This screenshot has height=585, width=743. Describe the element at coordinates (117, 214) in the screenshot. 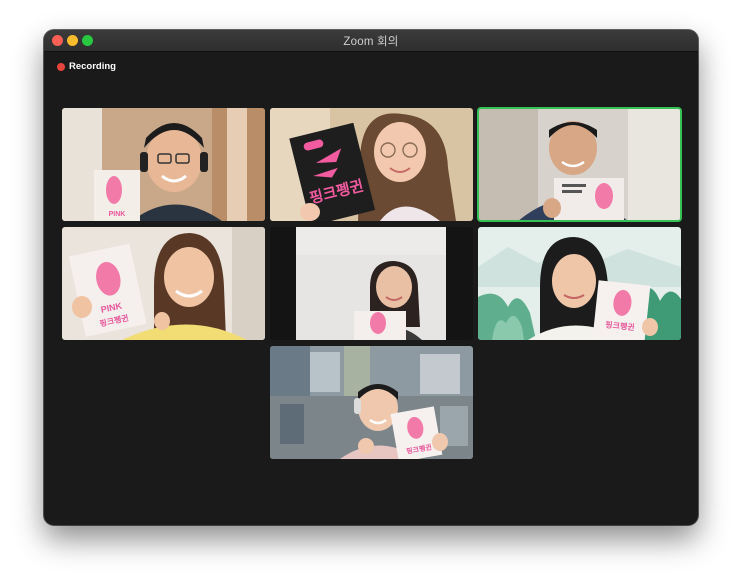

I see `svg-text: PINK` at that location.